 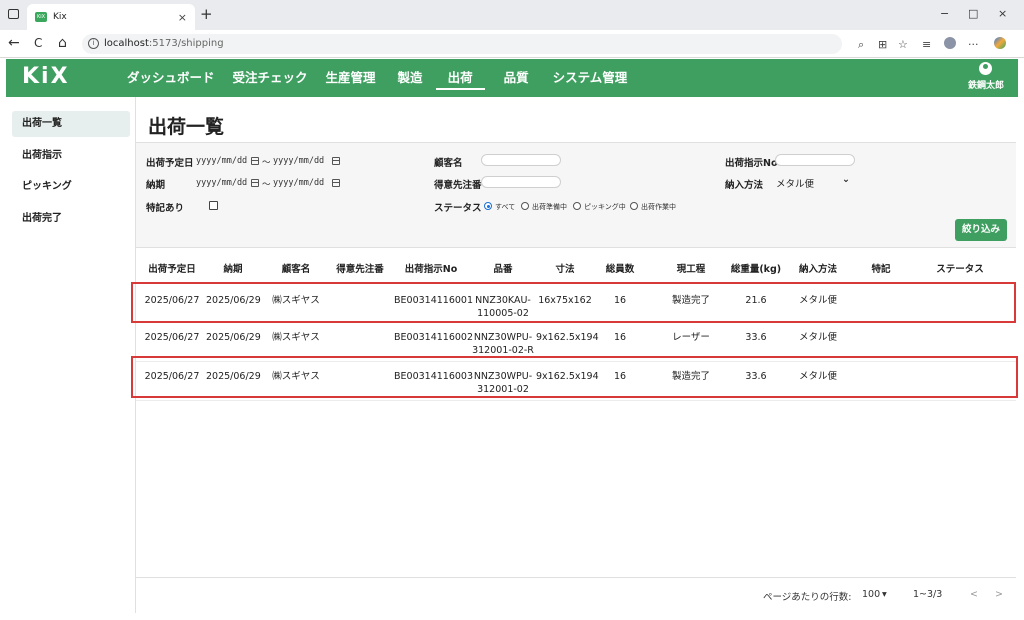 I want to click on tab-actions-icon, so click(x=13, y=14).